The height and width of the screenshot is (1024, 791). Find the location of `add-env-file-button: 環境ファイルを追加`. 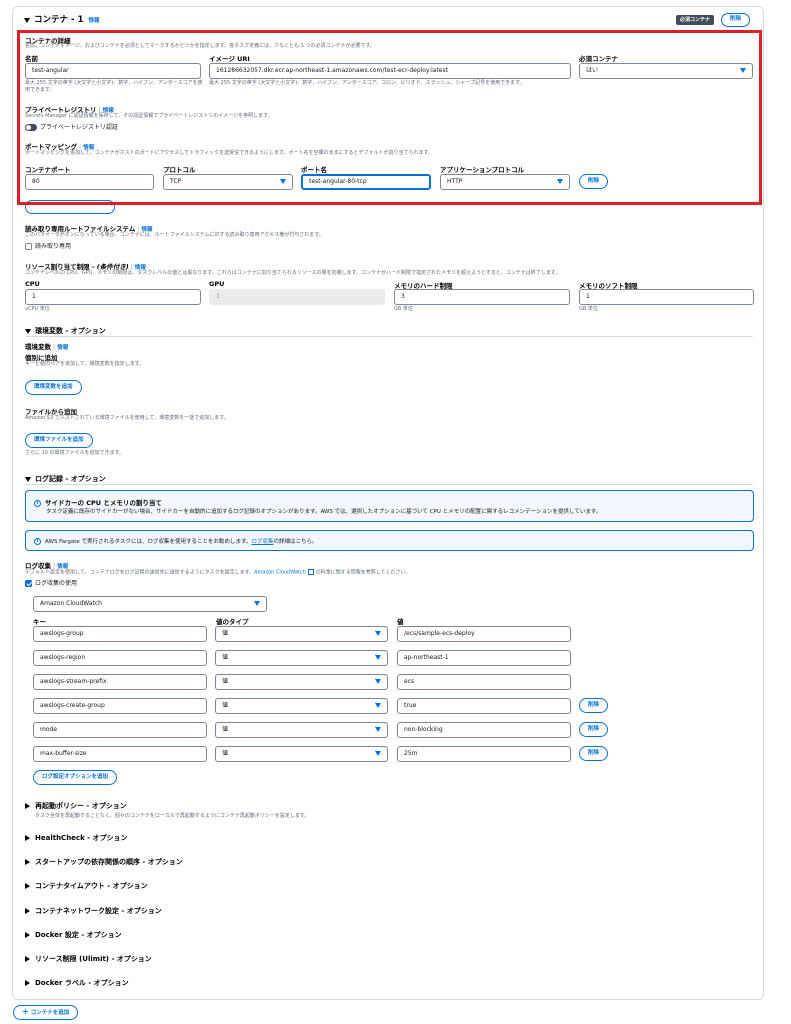

add-env-file-button: 環境ファイルを追加 is located at coordinates (59, 440).